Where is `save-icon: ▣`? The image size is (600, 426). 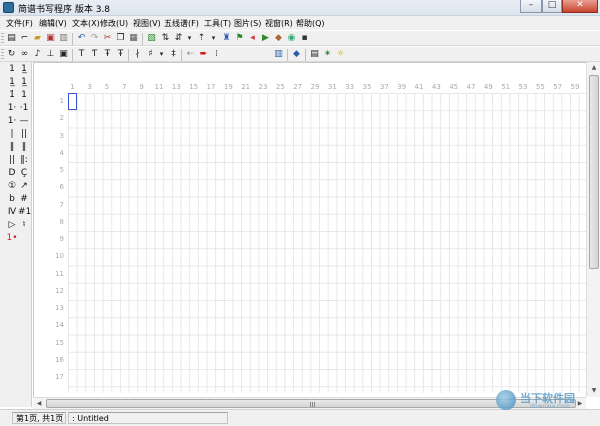
save-icon: ▣ is located at coordinates (50, 38).